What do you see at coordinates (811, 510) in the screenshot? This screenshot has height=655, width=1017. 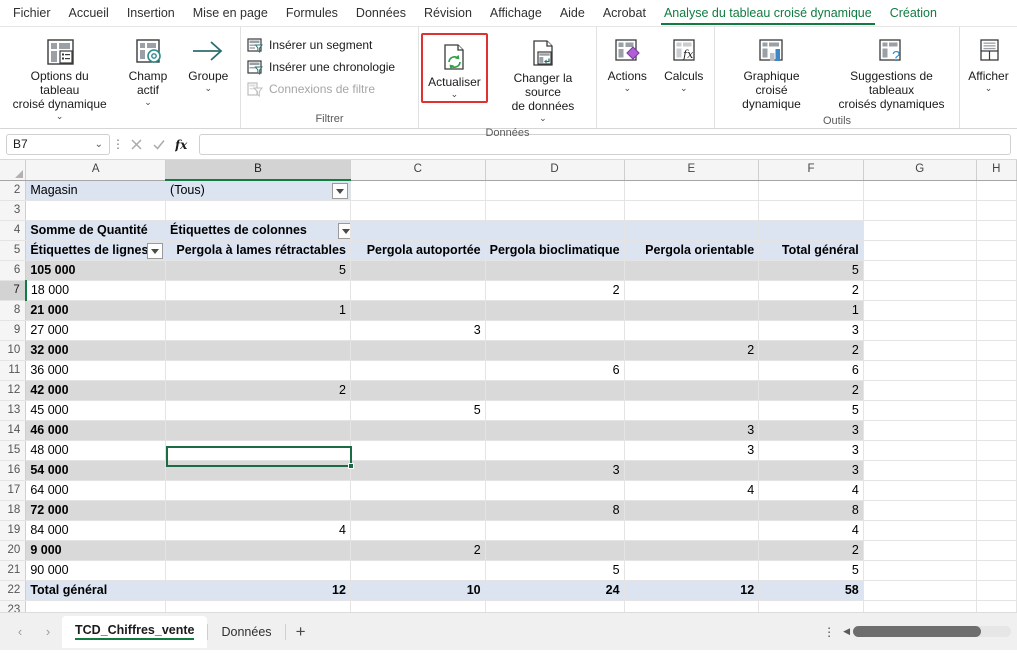 I see `cell-f18: 8` at bounding box center [811, 510].